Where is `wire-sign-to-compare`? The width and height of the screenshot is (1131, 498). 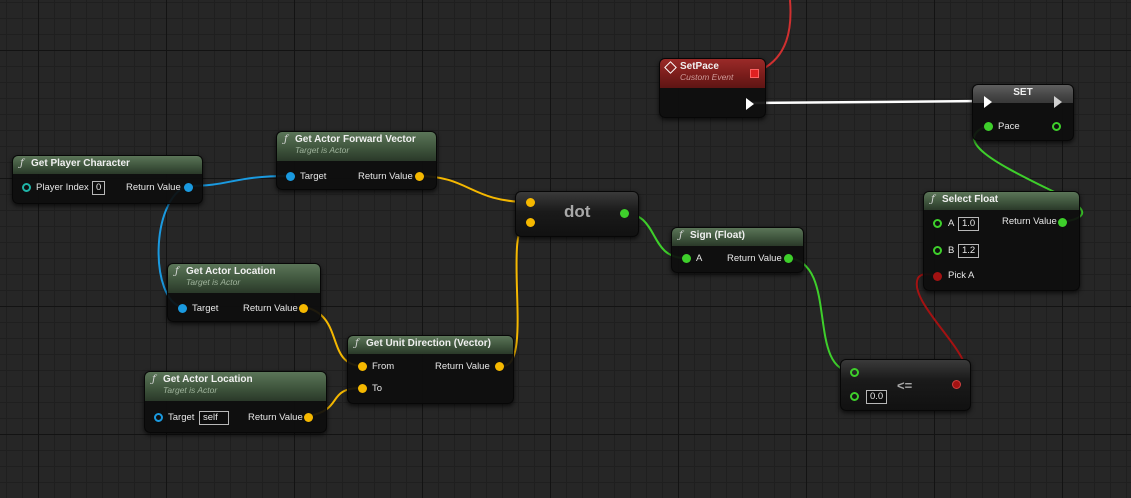 wire-sign-to-compare is located at coordinates (821, 315).